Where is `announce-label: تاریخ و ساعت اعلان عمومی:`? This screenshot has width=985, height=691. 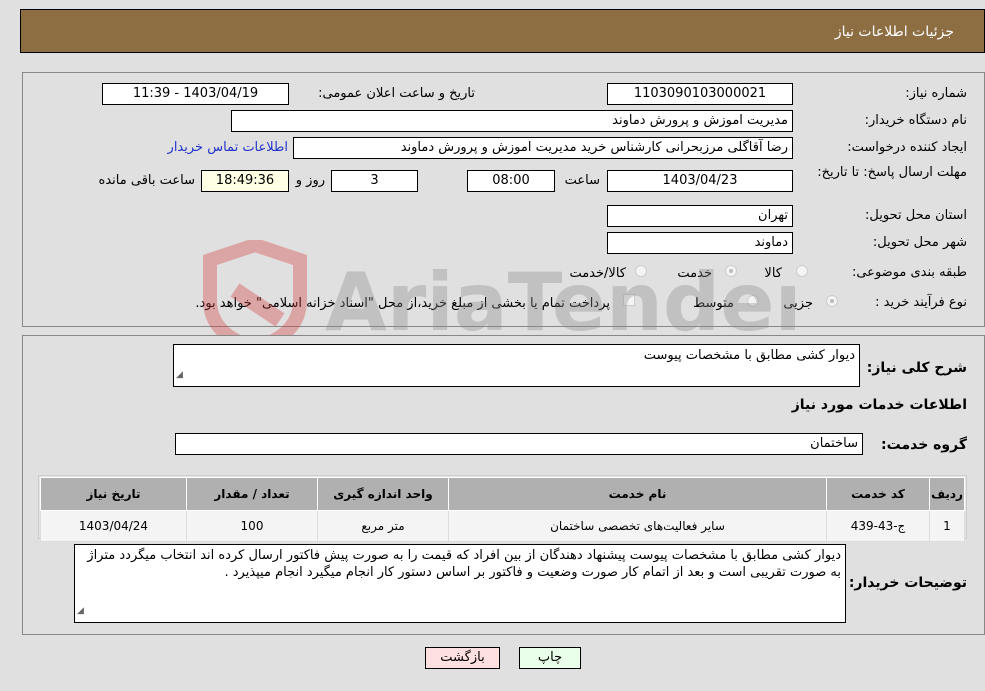
announce-label: تاریخ و ساعت اعلان عمومی: is located at coordinates (396, 93).